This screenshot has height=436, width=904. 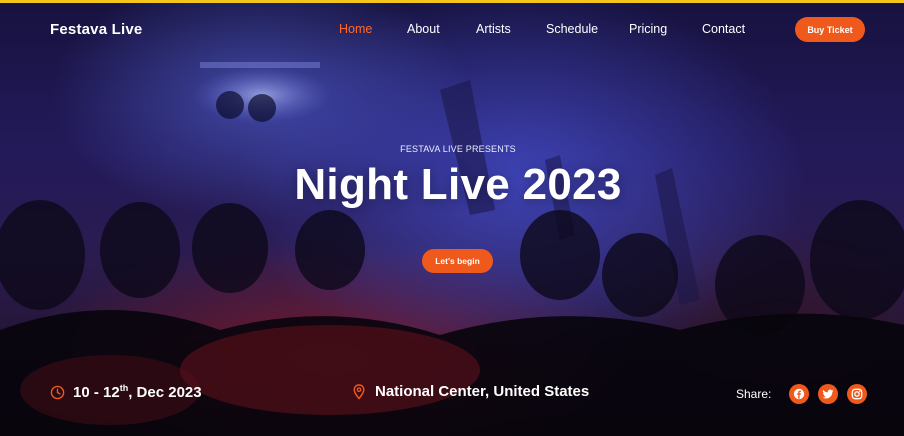 What do you see at coordinates (458, 149) in the screenshot?
I see `hero-eyebrow: FESTAVA LIVE PRESENTS` at bounding box center [458, 149].